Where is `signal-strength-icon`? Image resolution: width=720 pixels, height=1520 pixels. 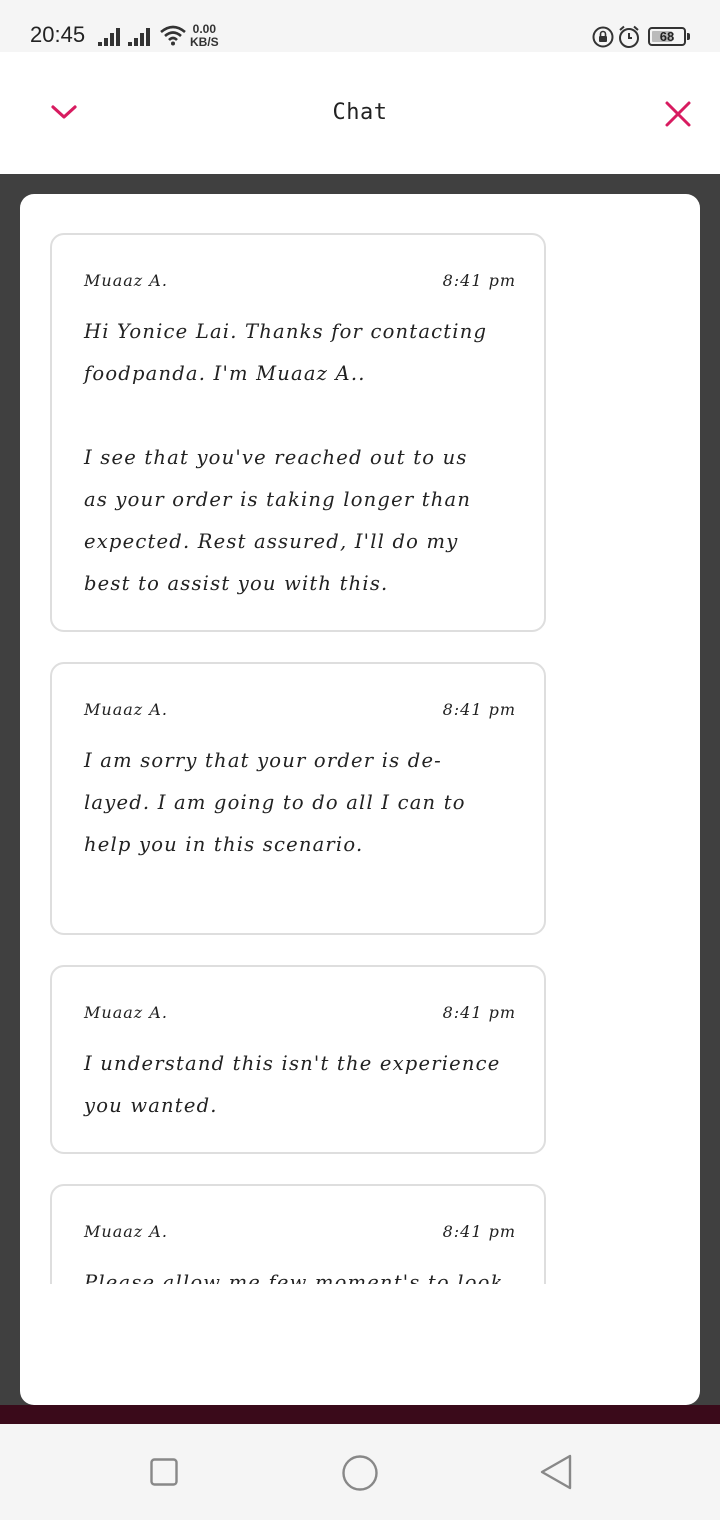
signal-strength-icon is located at coordinates (109, 37).